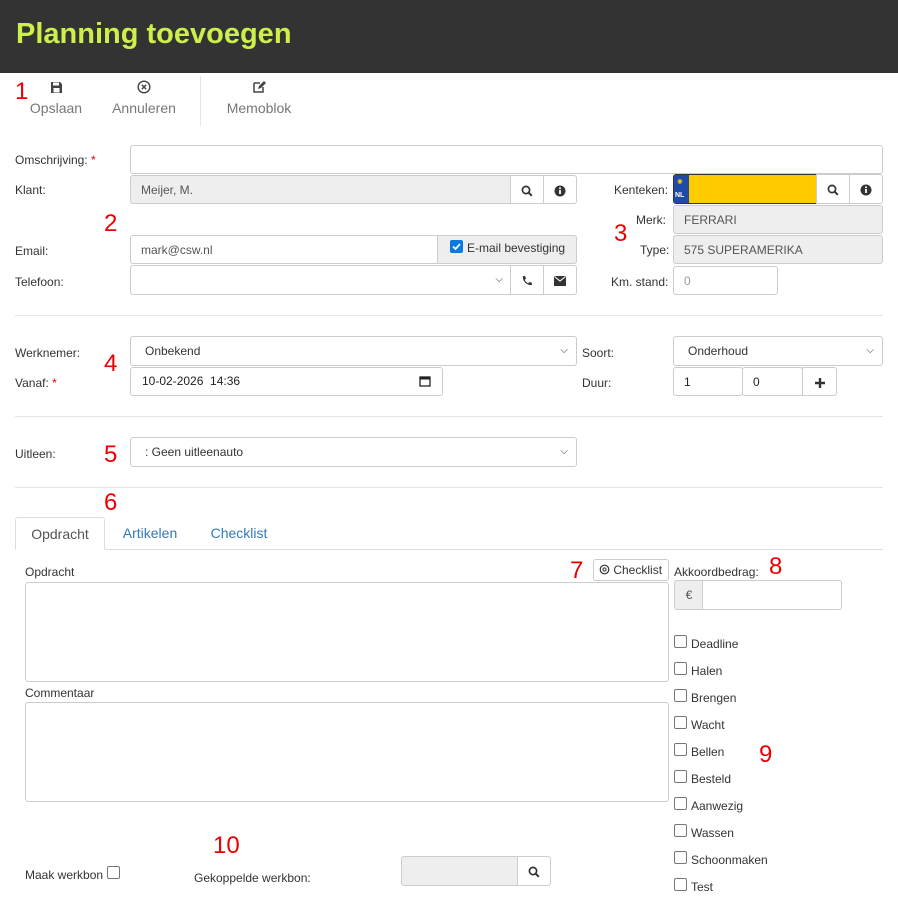 The image size is (898, 924). I want to click on mail-button, so click(560, 280).